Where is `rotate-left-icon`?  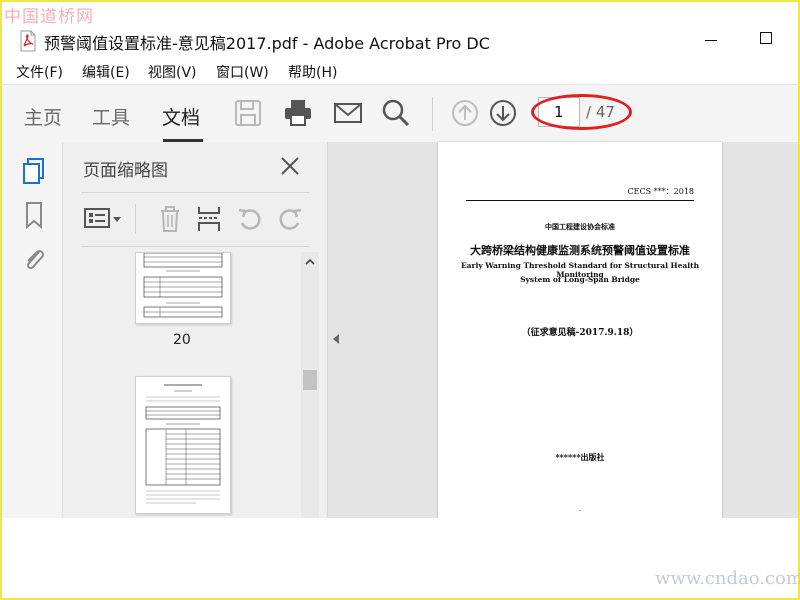
rotate-left-icon is located at coordinates (250, 219).